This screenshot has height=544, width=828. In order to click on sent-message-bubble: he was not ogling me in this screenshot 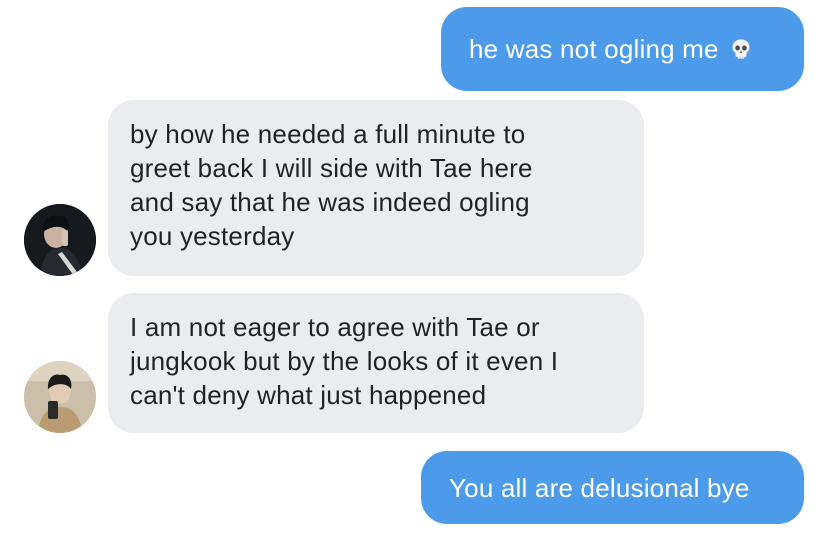, I will do `click(622, 49)`.